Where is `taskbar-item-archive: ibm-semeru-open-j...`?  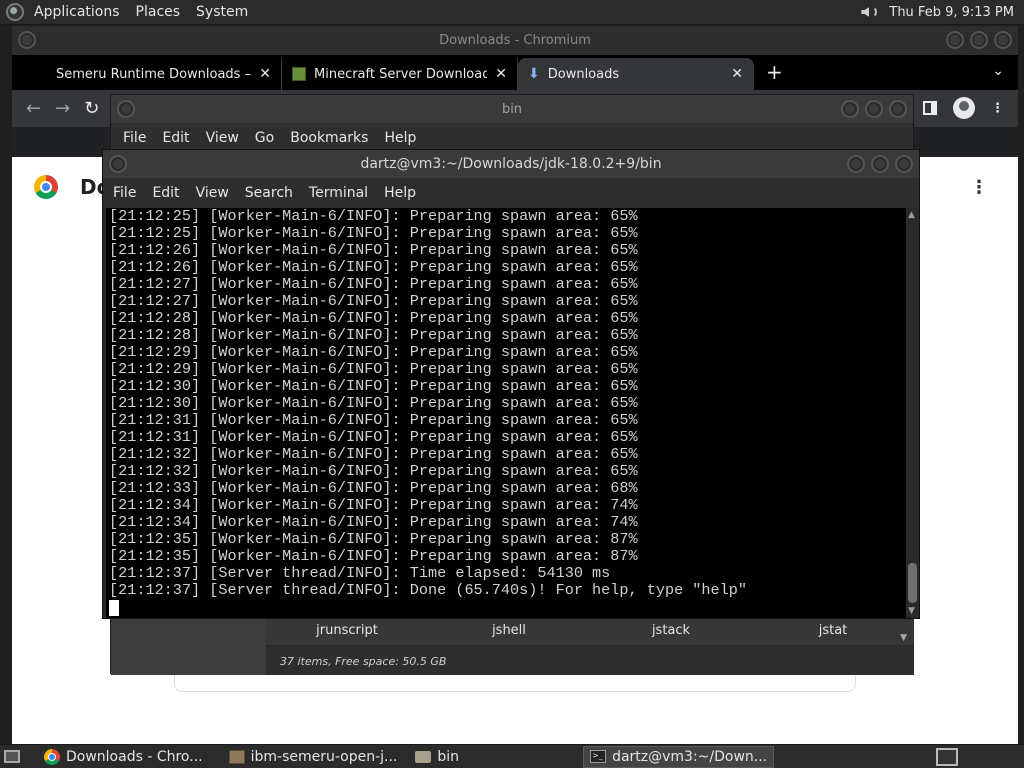
taskbar-item-archive: ibm-semeru-open-j... is located at coordinates (313, 757).